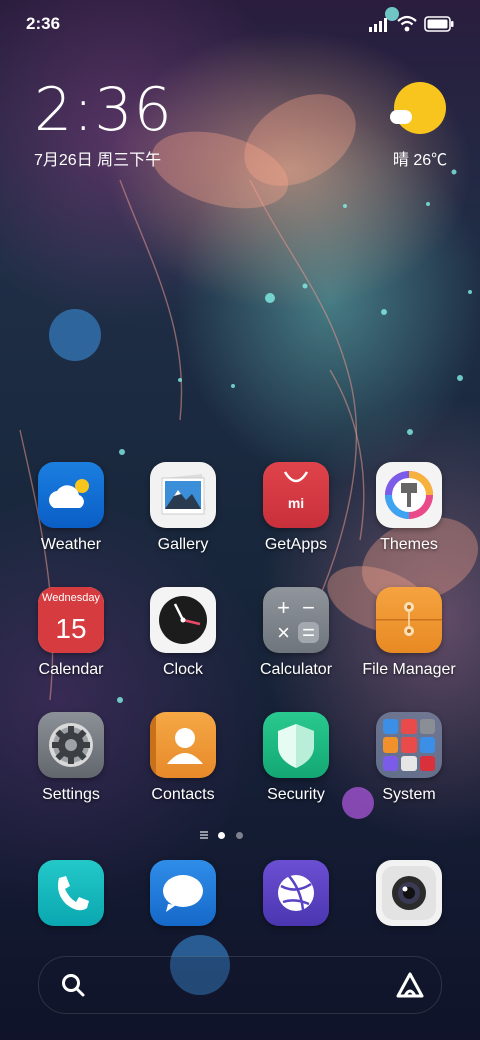 The image size is (480, 1040). Describe the element at coordinates (71, 794) in the screenshot. I see `app-label: Settings` at that location.